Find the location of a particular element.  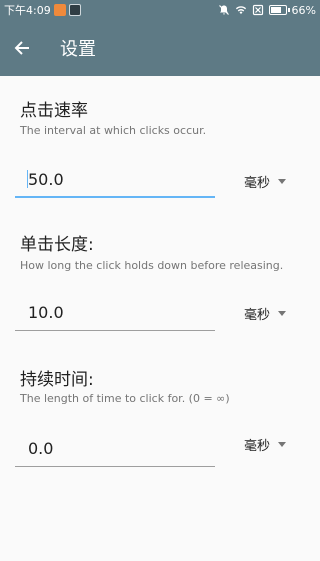

status-time: 下午4:09 is located at coordinates (27, 10).